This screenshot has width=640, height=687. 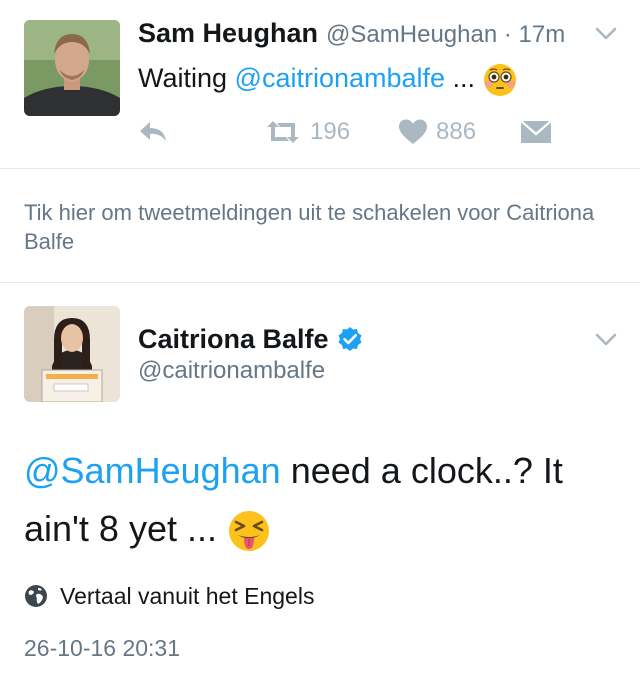 I want to click on heart-icon, so click(x=413, y=131).